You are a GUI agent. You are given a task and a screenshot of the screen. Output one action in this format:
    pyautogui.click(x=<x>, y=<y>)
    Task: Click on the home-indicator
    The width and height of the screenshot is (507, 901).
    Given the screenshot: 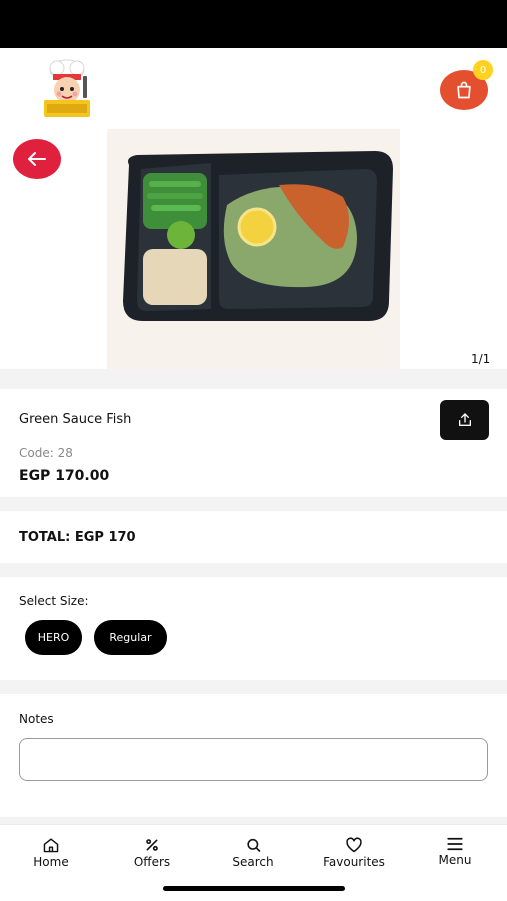 What is the action you would take?
    pyautogui.click(x=254, y=888)
    